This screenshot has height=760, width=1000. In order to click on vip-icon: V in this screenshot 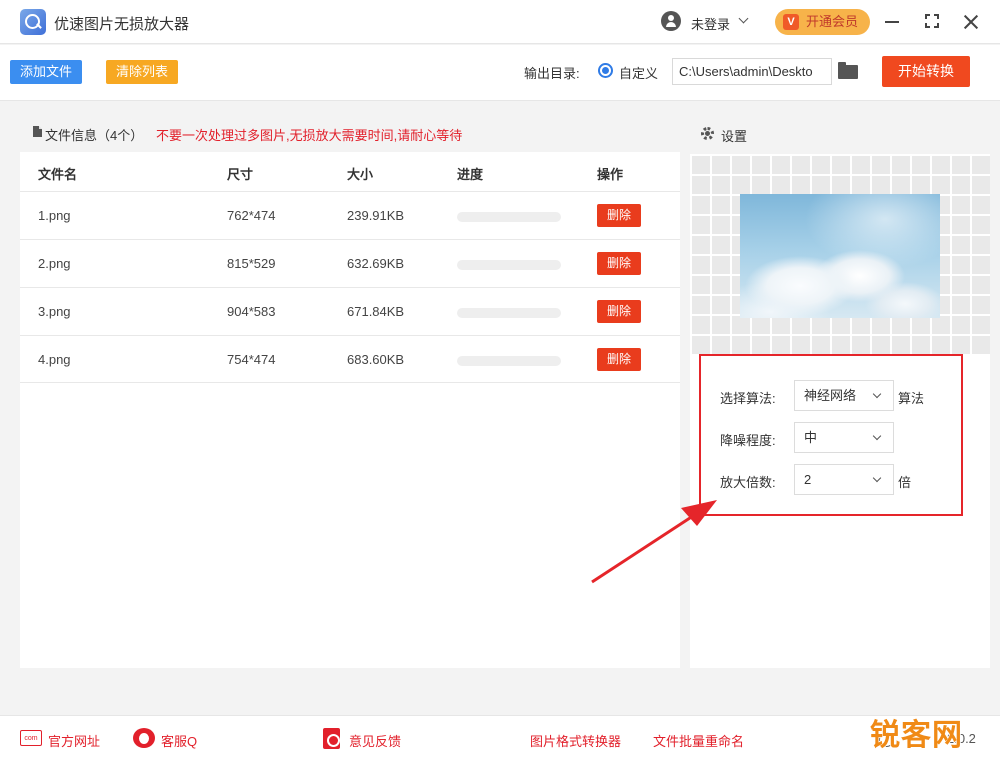, I will do `click(791, 22)`.